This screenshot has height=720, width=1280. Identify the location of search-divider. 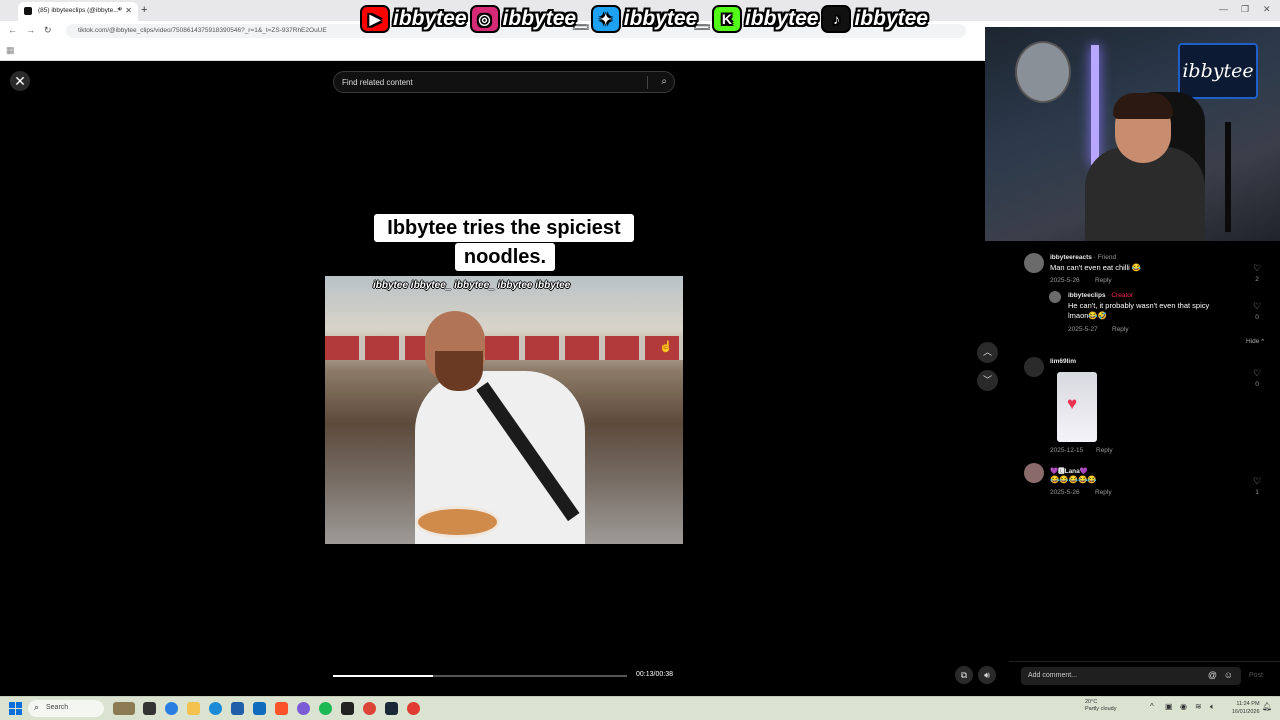
(647, 82).